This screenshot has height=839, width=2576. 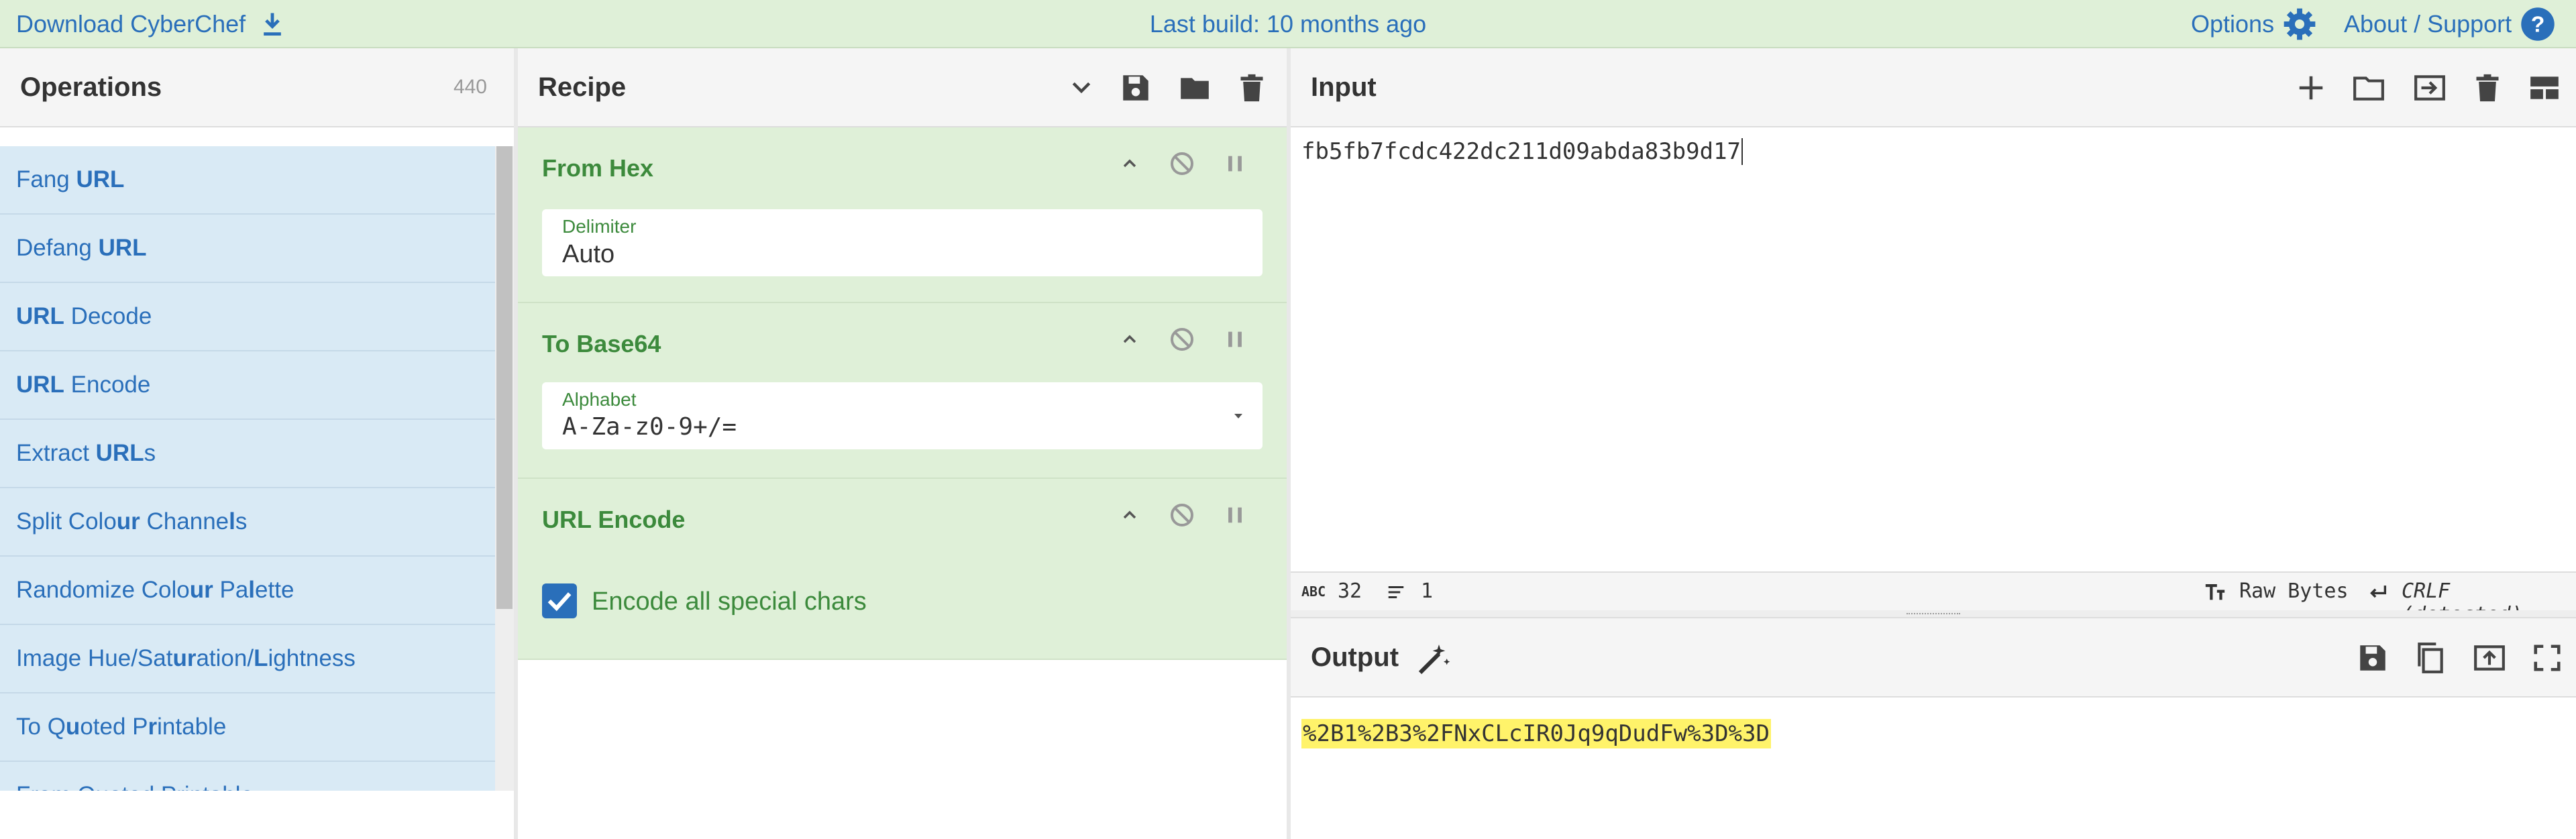 What do you see at coordinates (57, 248) in the screenshot?
I see `item-text: Defang` at bounding box center [57, 248].